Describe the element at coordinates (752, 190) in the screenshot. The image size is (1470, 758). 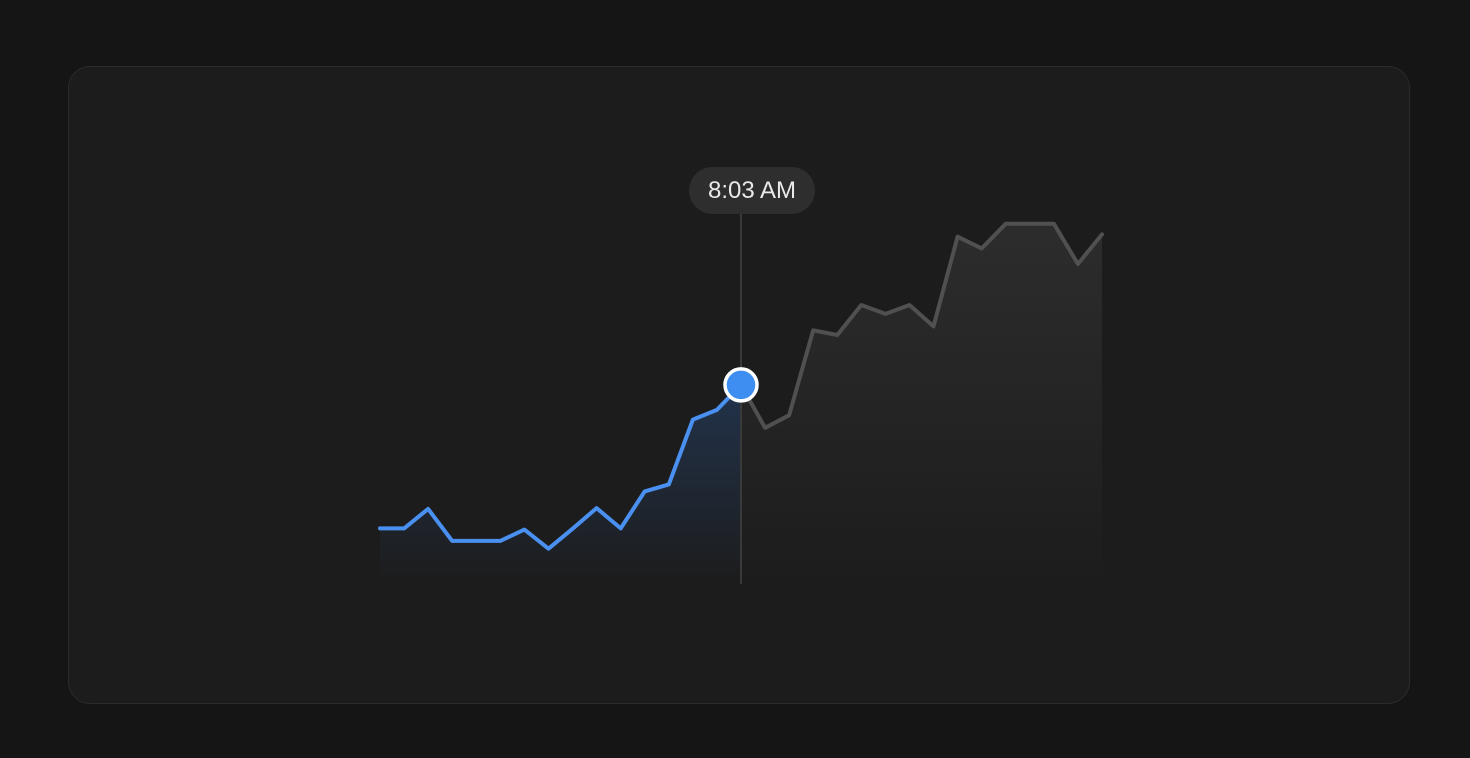
I see `time-tooltip: 8:03 AM` at that location.